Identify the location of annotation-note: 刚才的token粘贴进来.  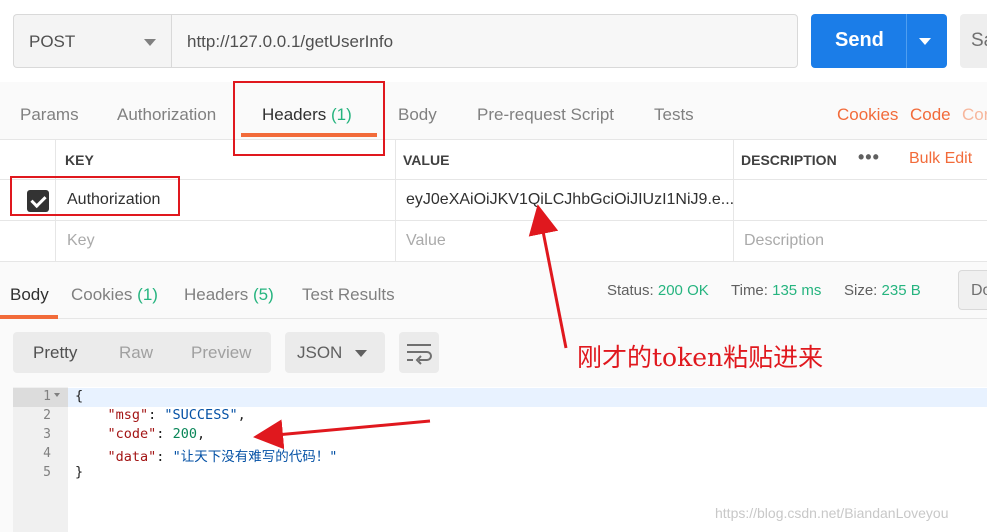
(700, 357).